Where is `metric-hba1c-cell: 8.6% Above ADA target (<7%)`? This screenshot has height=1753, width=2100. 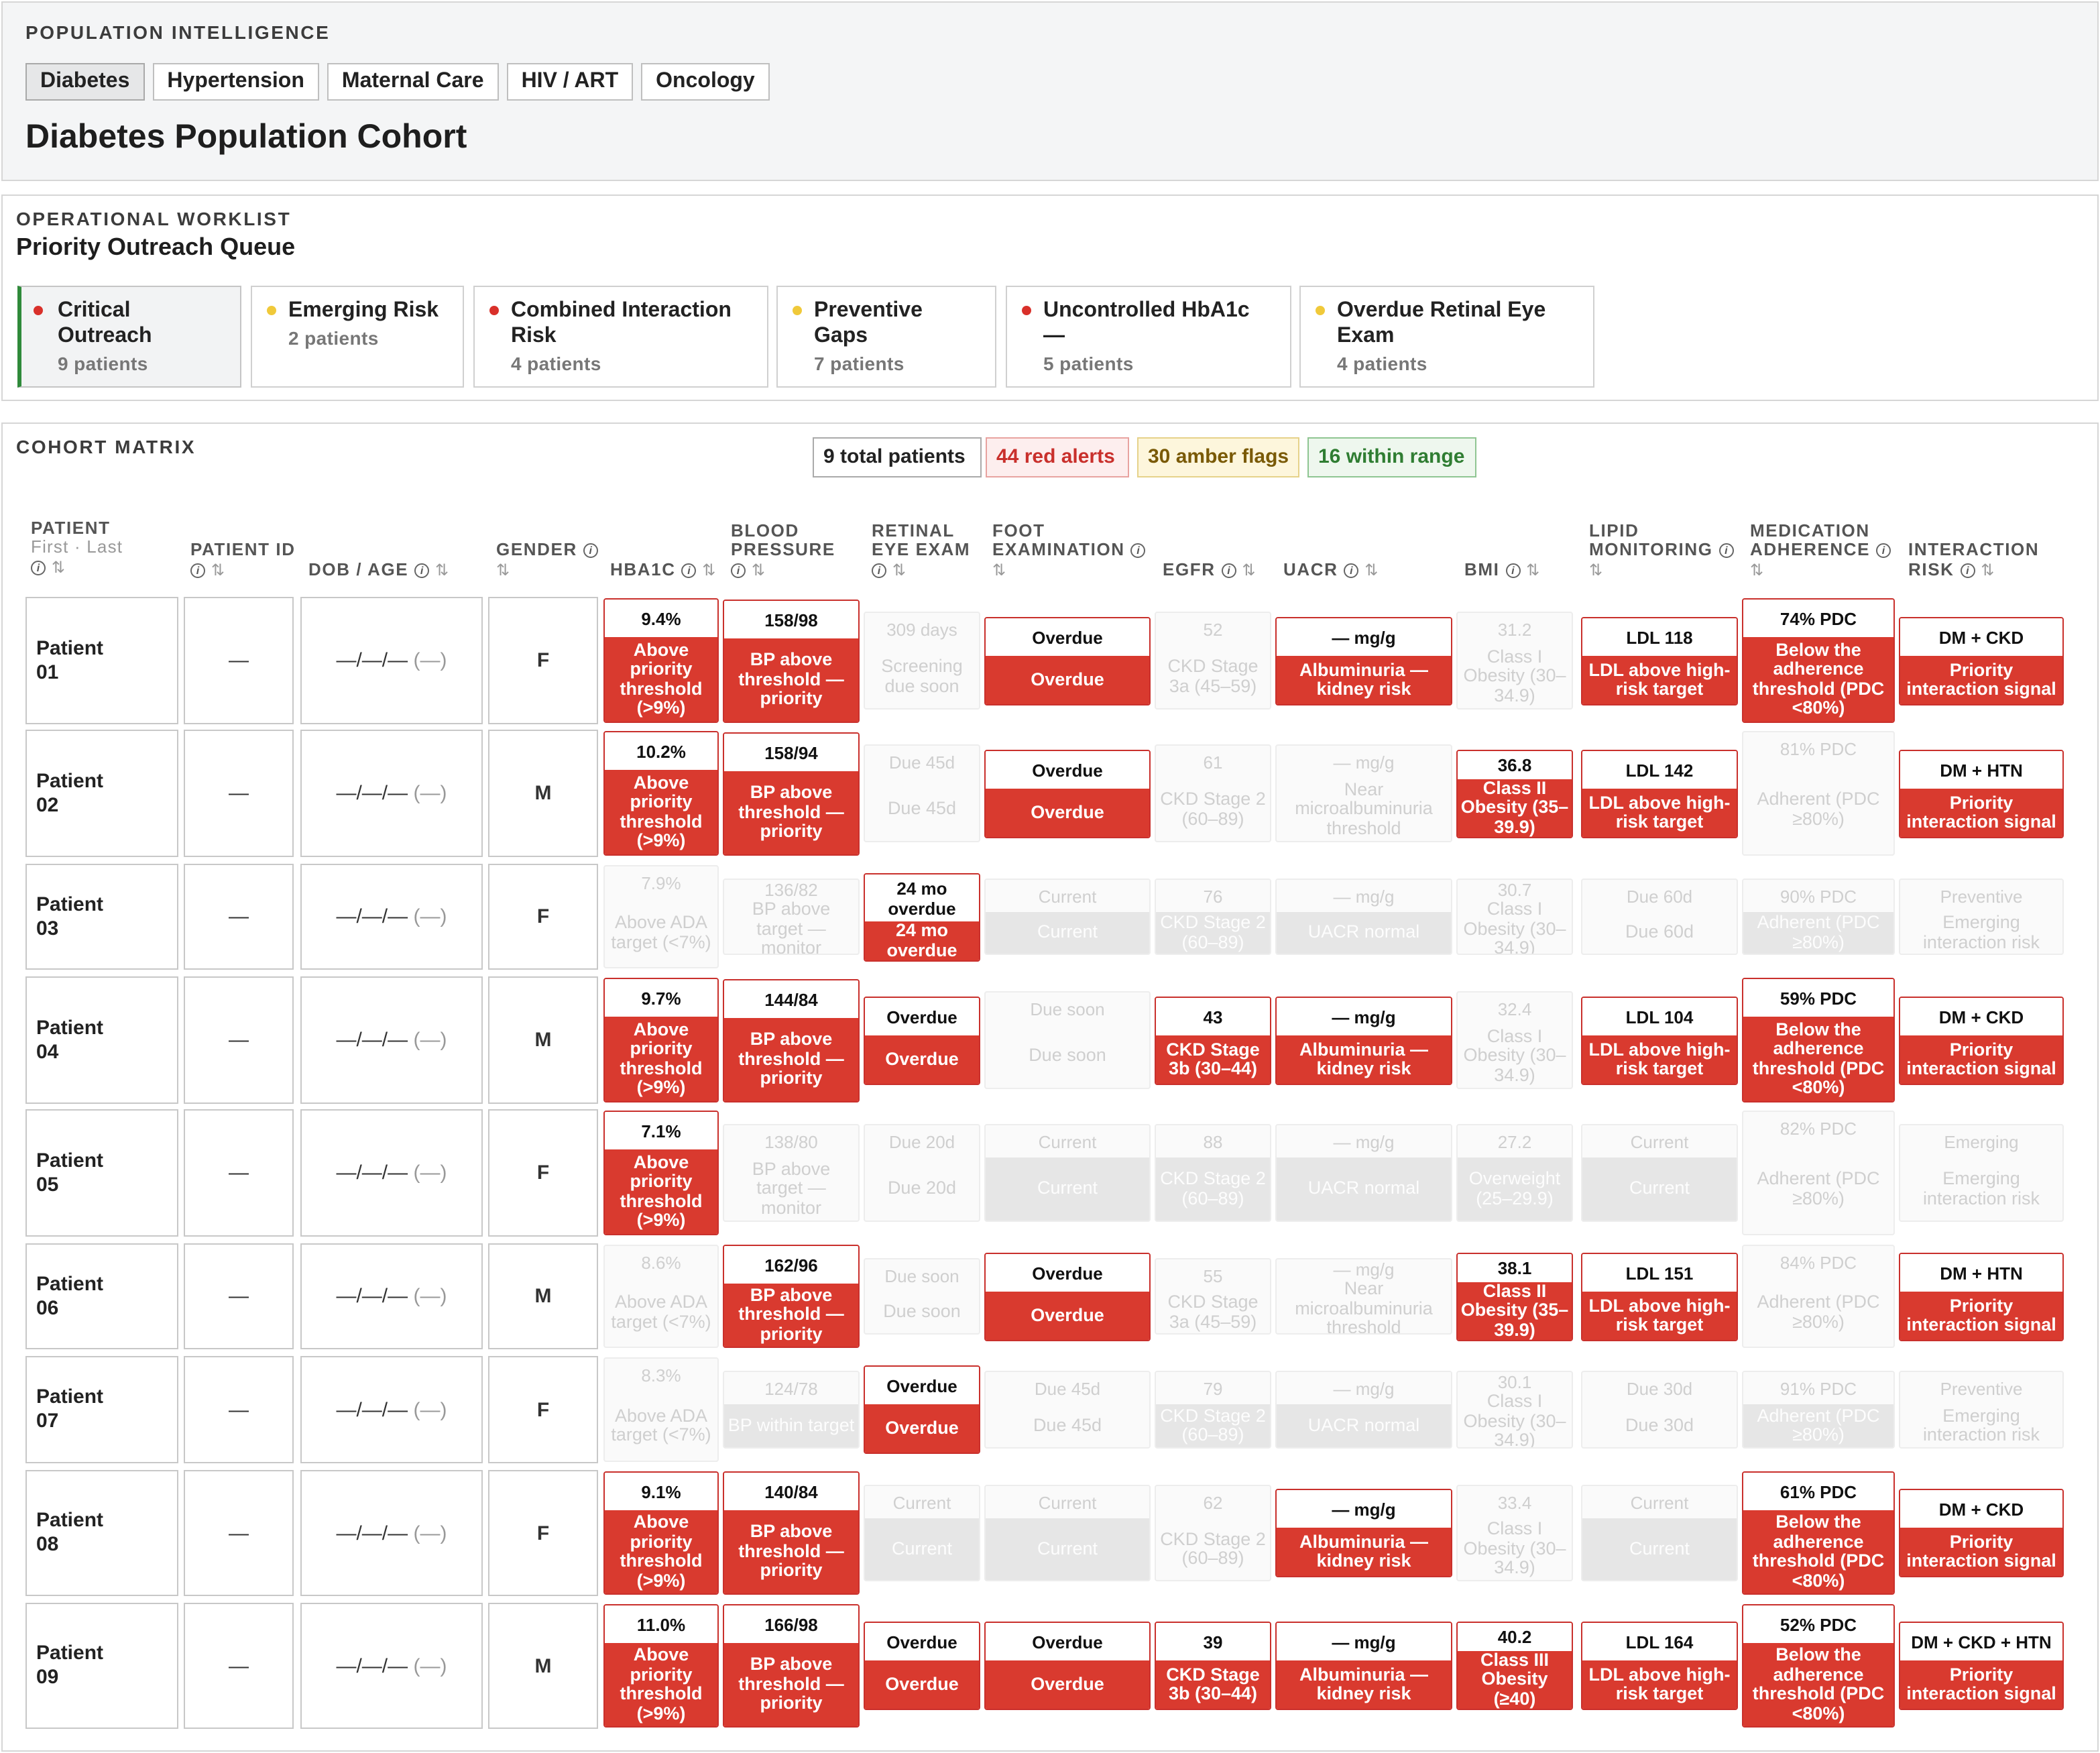
metric-hba1c-cell: 8.6% Above ADA target (<7%) is located at coordinates (661, 1296).